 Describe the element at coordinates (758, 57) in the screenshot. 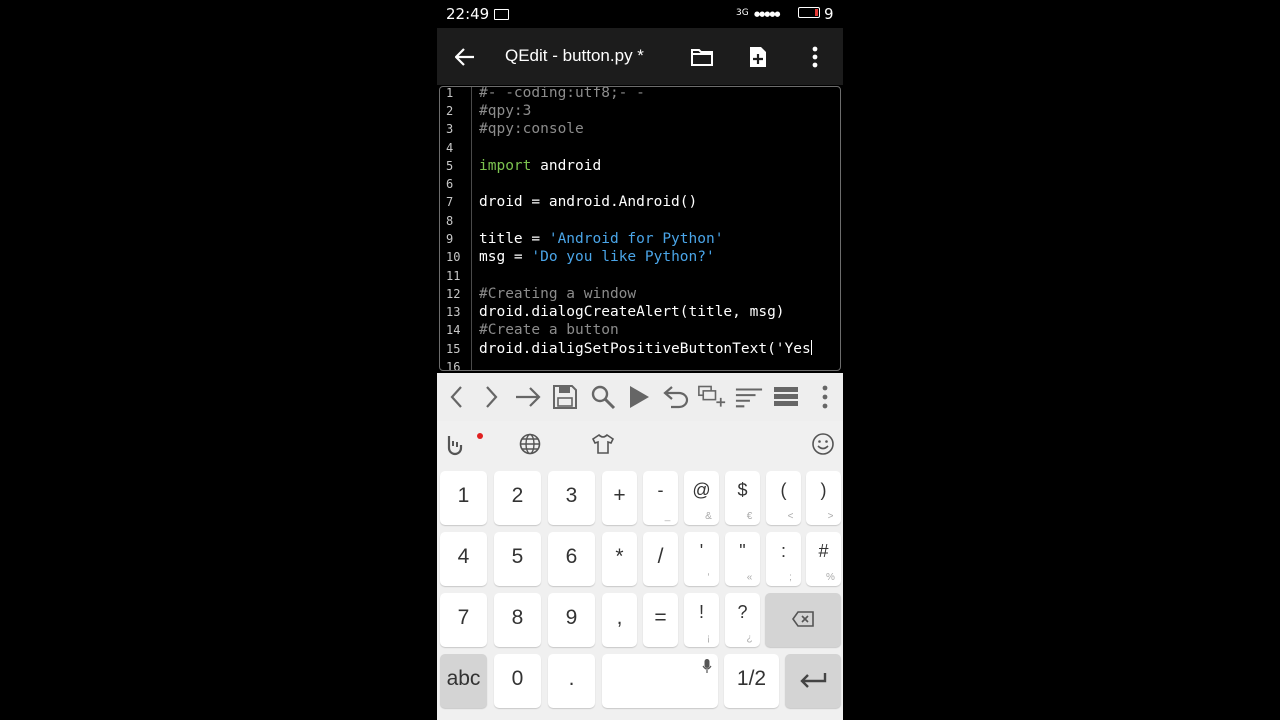

I see `new-file-icon` at that location.